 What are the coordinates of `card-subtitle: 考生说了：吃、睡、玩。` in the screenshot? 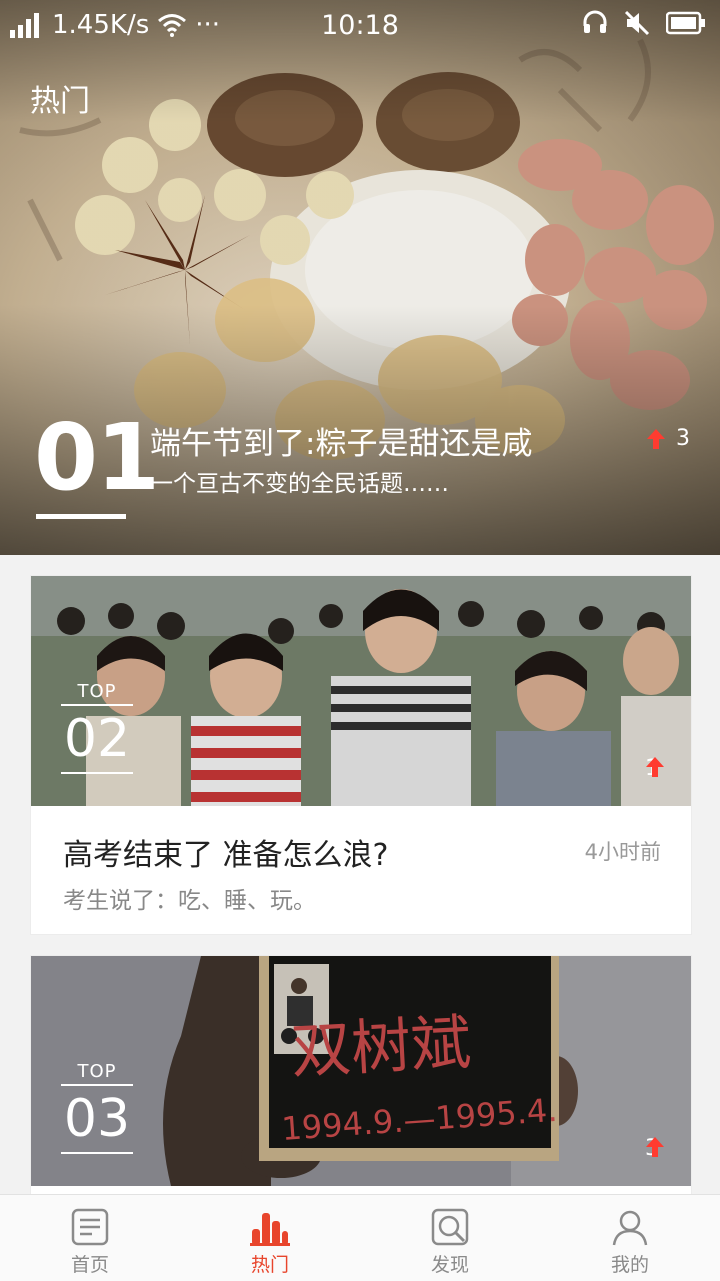 It's located at (189, 901).